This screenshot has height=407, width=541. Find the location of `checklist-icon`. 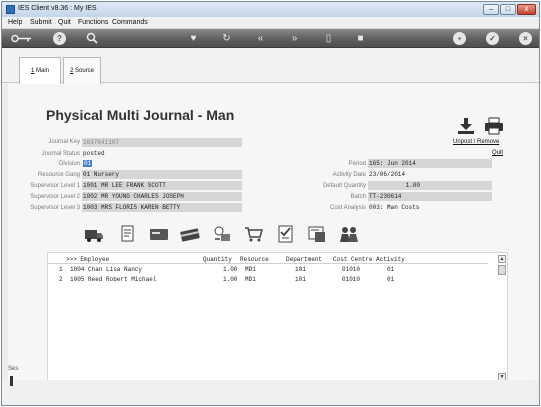

checklist-icon is located at coordinates (286, 234).